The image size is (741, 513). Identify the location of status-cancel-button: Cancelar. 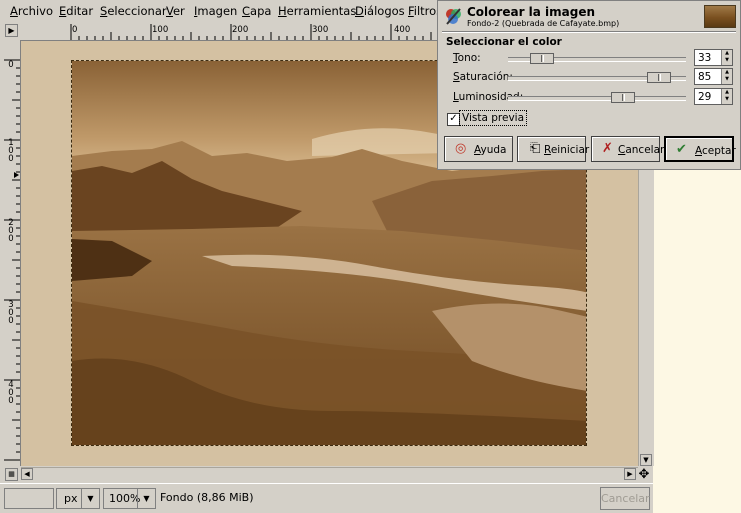
(625, 498).